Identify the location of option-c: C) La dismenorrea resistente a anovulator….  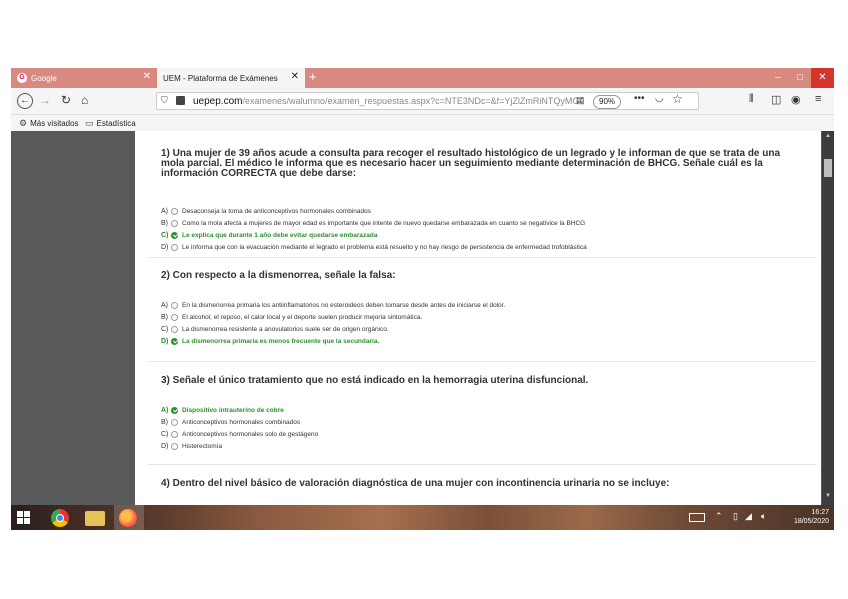
(333, 329).